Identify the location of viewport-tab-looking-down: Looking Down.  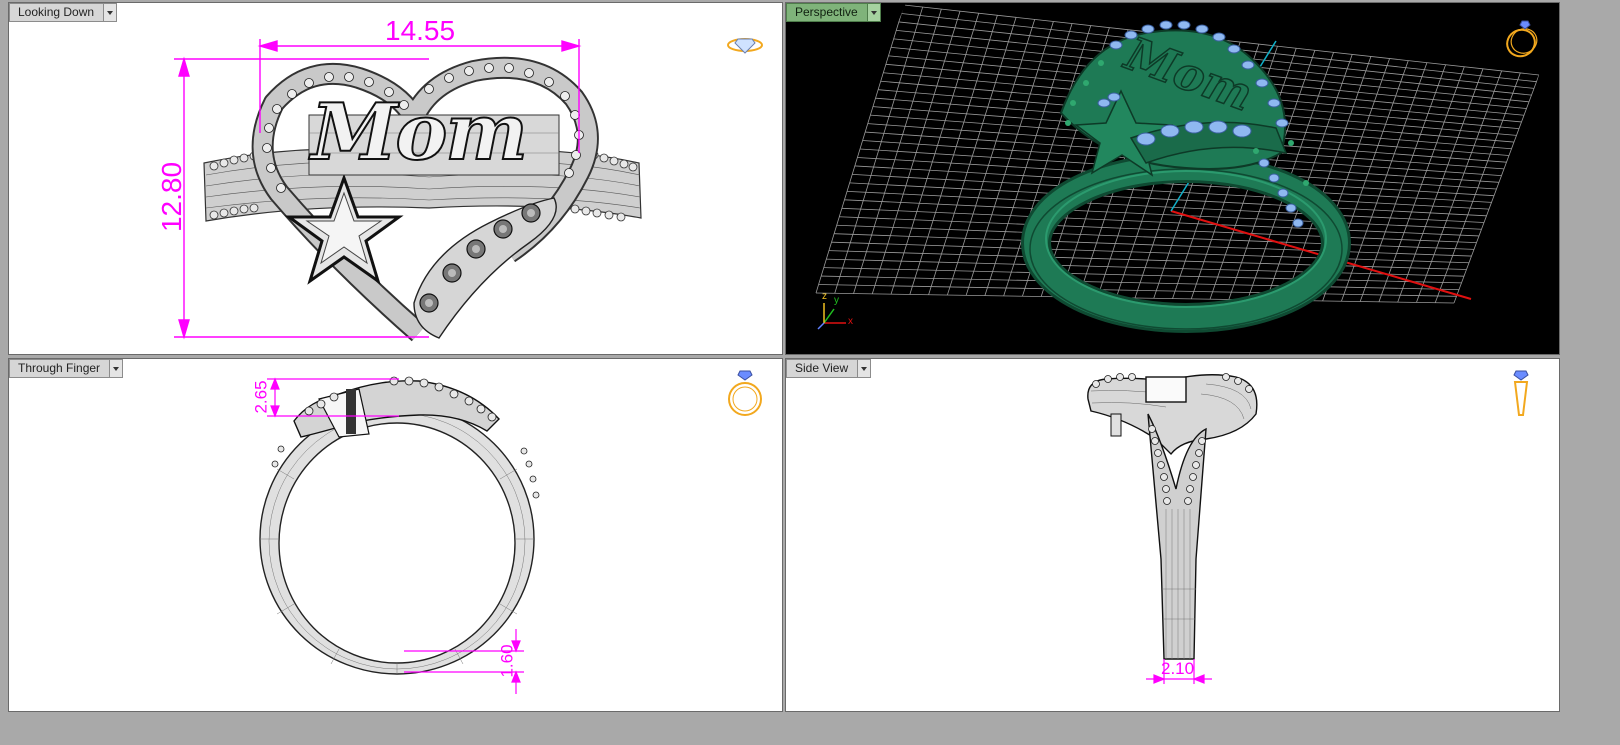
(63, 12).